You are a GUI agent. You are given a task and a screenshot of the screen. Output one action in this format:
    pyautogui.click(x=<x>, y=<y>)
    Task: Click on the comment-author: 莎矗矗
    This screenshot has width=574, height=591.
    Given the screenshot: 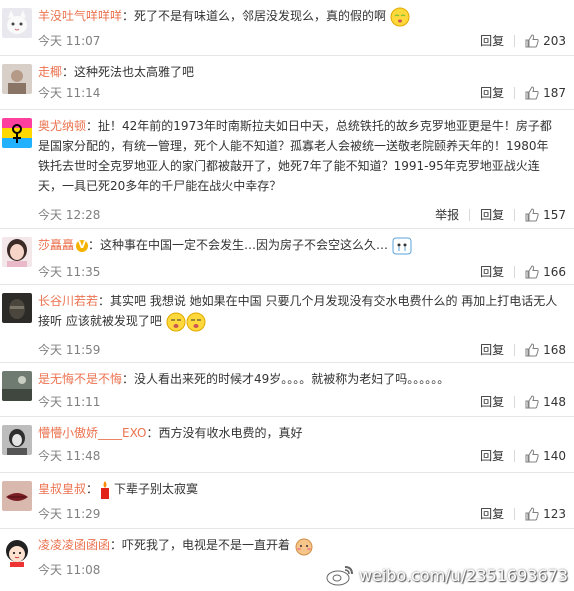 What is the action you would take?
    pyautogui.click(x=56, y=245)
    